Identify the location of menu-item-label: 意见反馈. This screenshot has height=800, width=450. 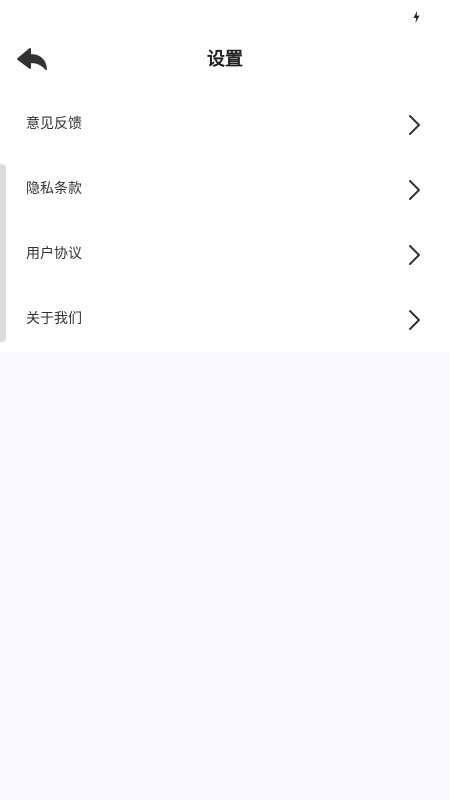
(54, 124).